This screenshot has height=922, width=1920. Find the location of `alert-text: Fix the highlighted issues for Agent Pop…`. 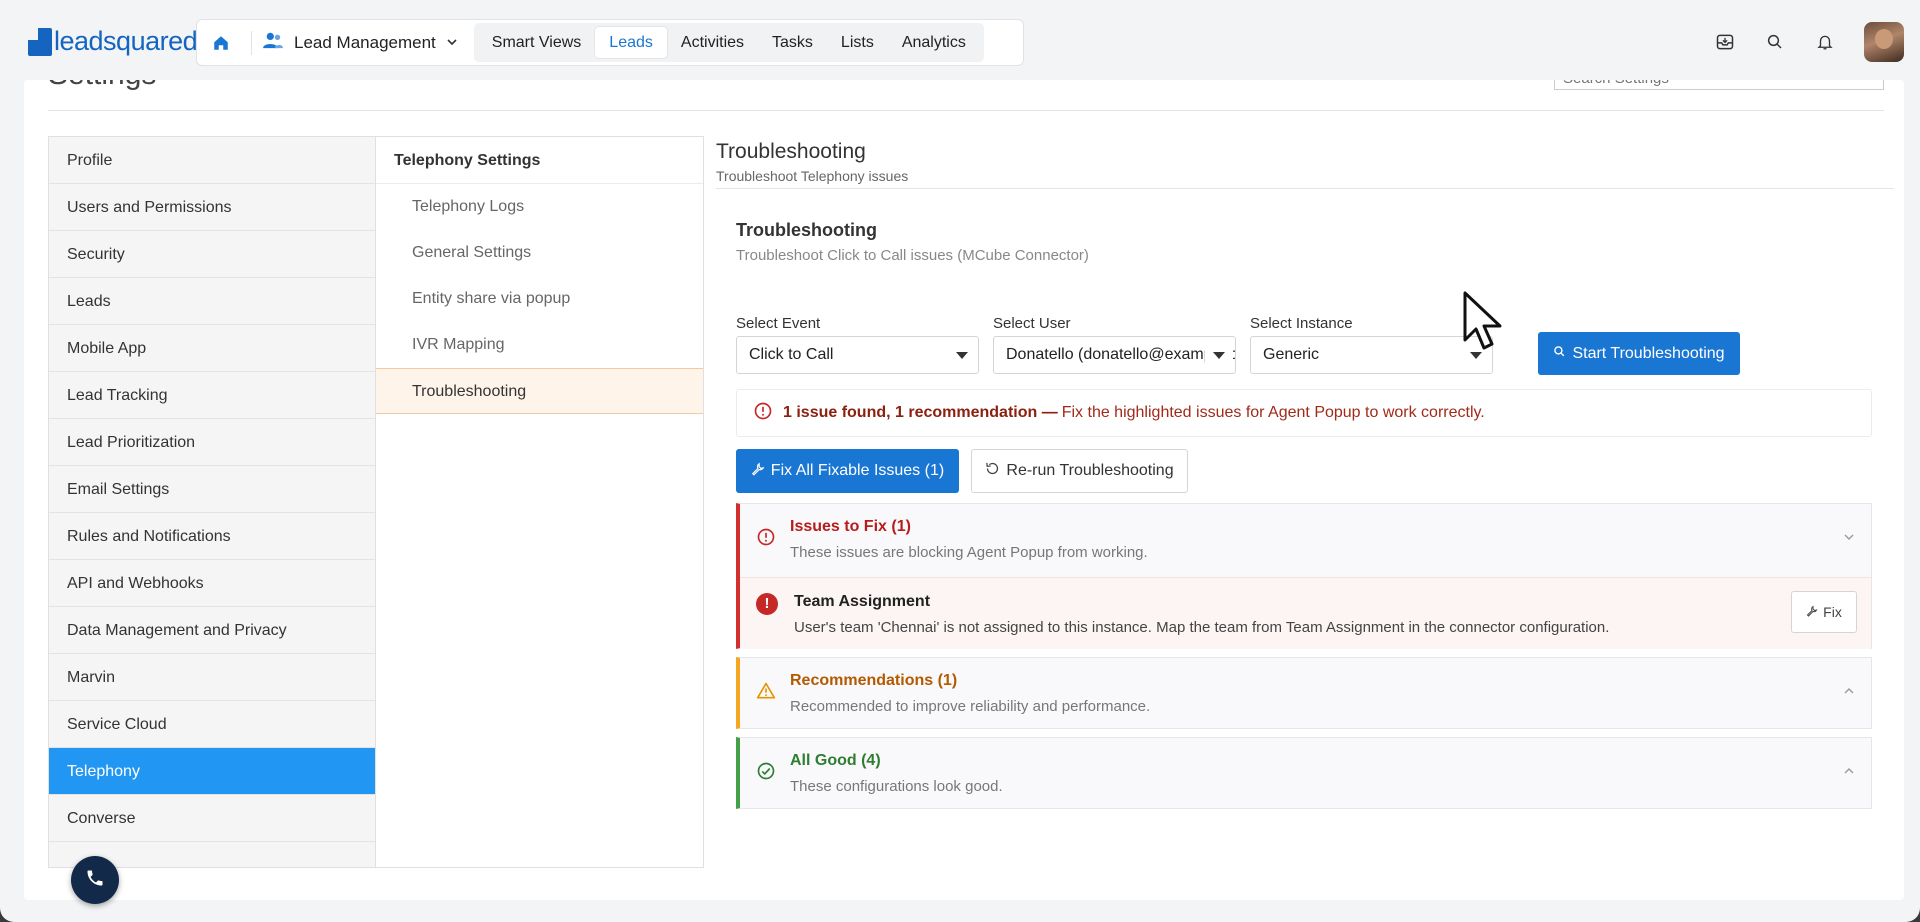

alert-text: Fix the highlighted issues for Agent Pop… is located at coordinates (1273, 412).